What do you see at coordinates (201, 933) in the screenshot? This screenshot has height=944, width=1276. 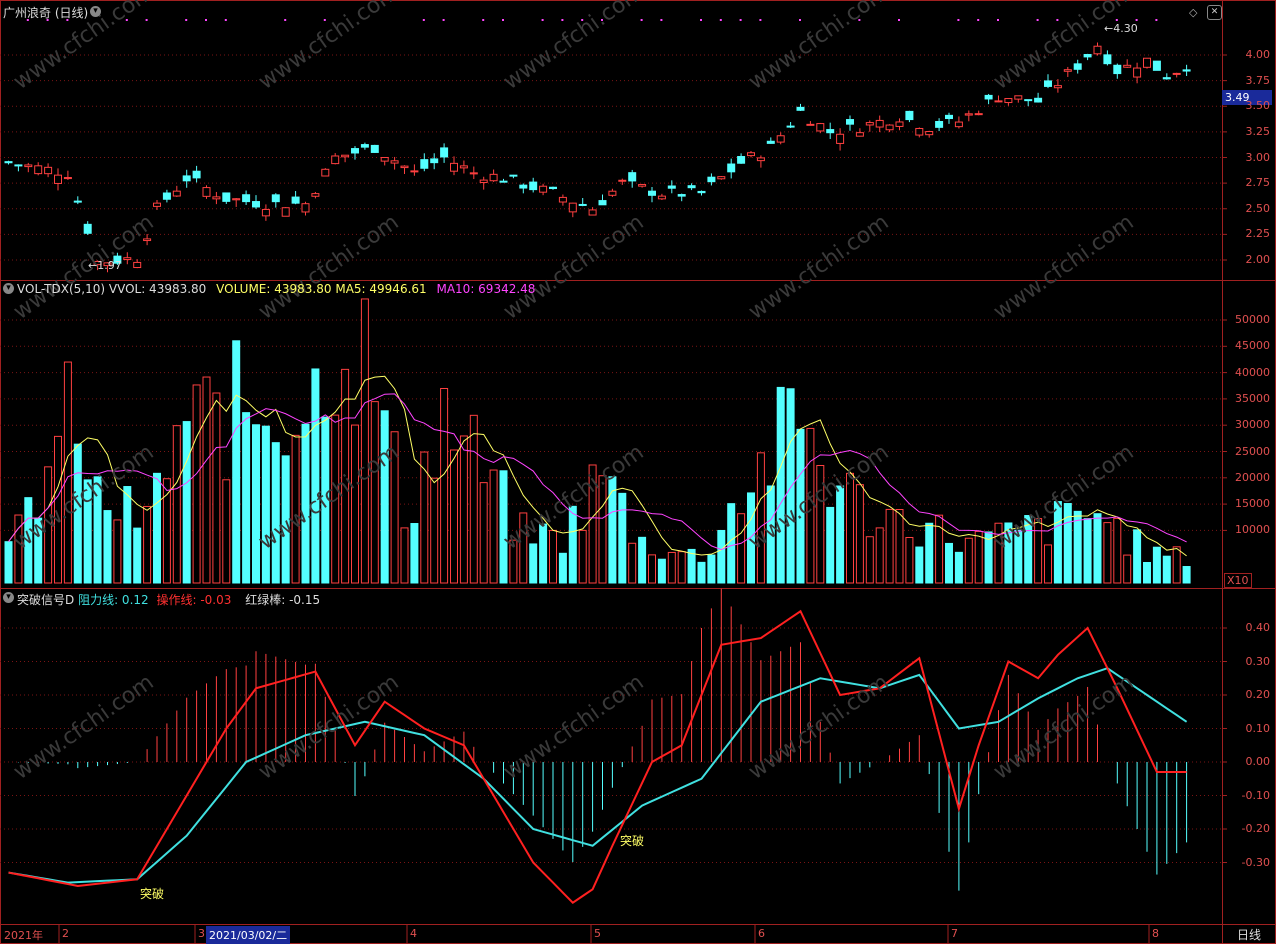 I see `month-label-3: 3` at bounding box center [201, 933].